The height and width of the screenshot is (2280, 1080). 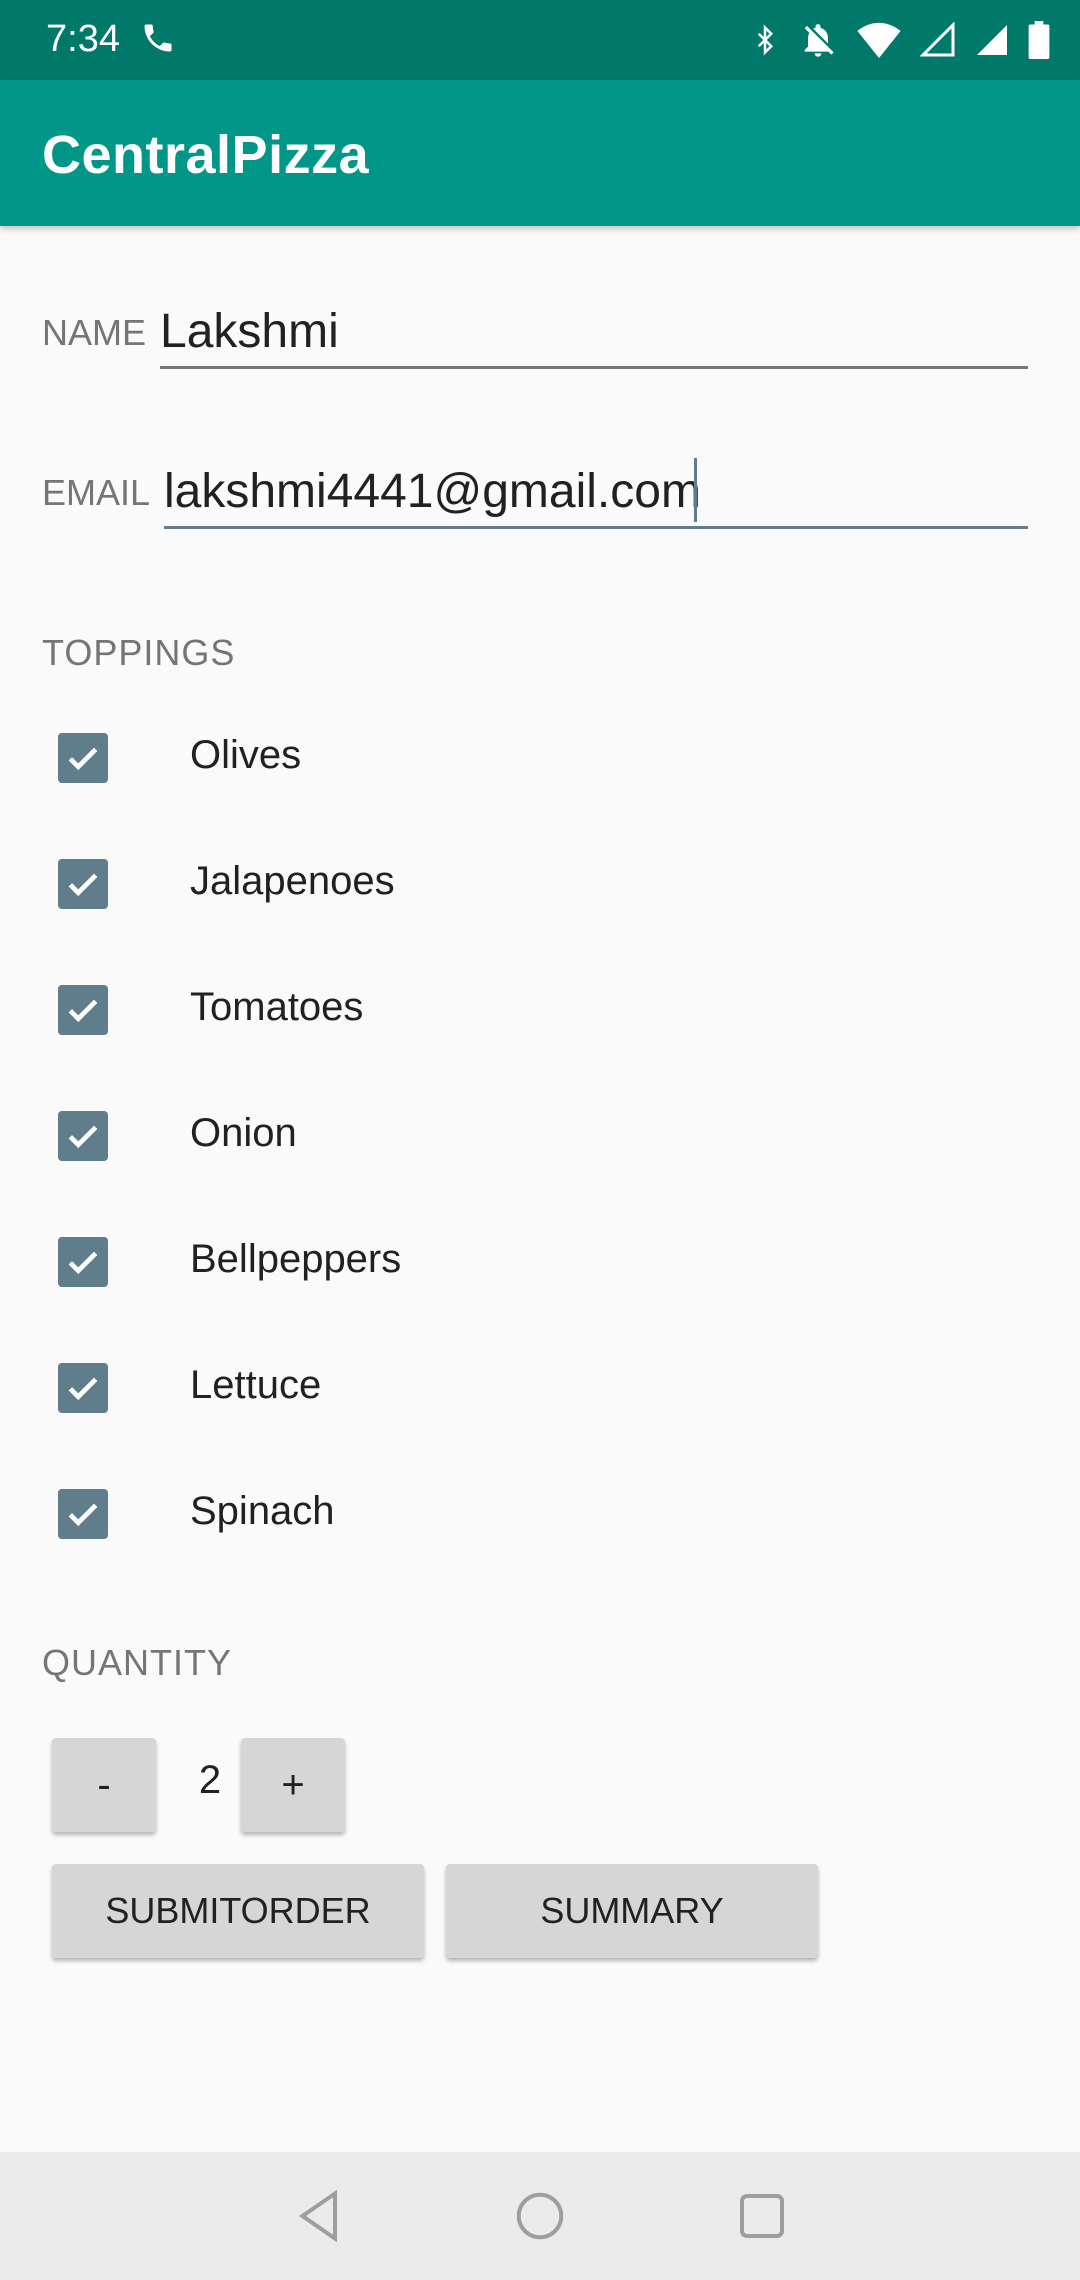 I want to click on back-icon, so click(x=320, y=2216).